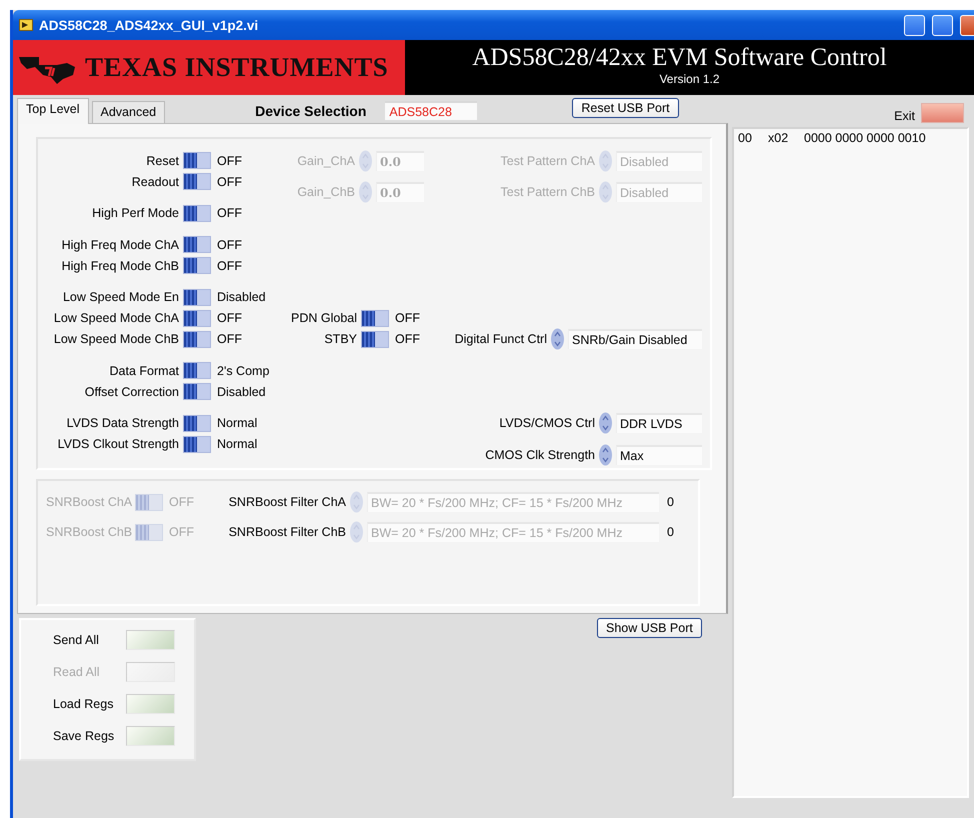 The width and height of the screenshot is (974, 818). I want to click on toggle-label: Low Speed Mode ChB, so click(115, 339).